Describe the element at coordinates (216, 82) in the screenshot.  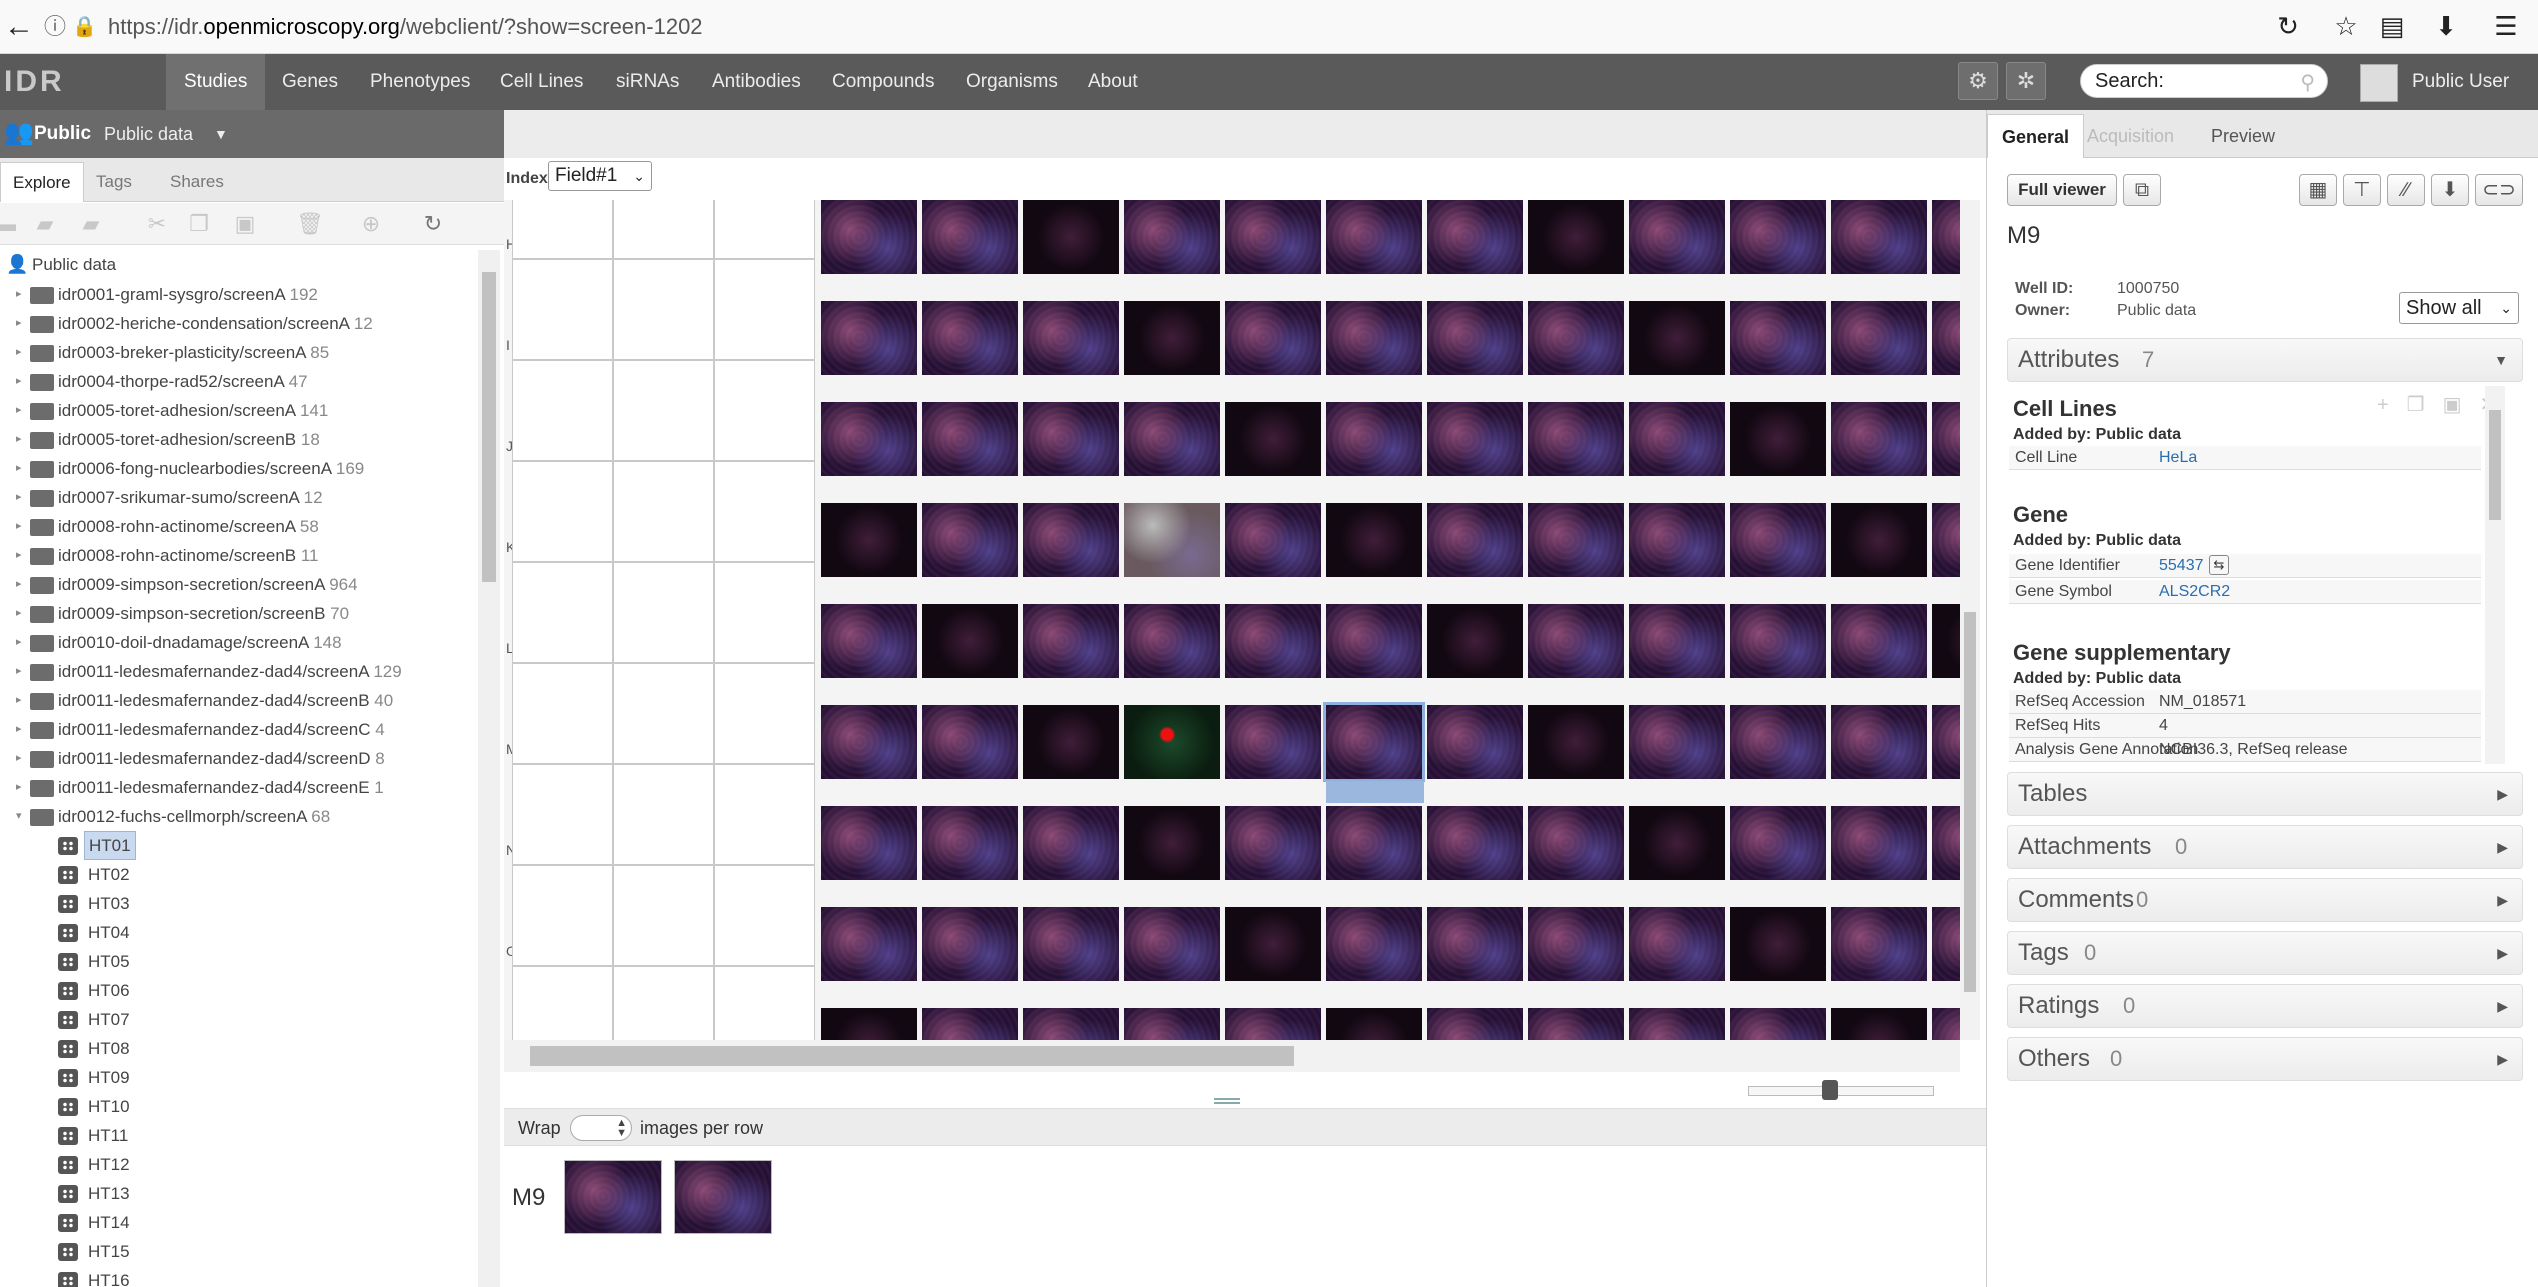
I see `nav-studies: Studies` at that location.